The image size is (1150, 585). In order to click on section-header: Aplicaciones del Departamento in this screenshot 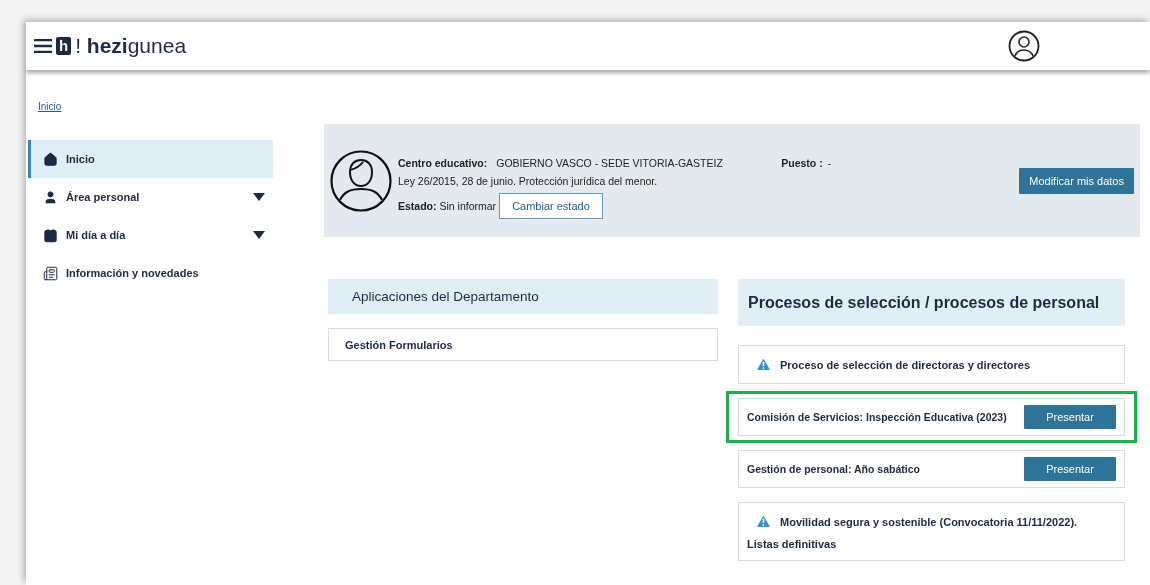, I will do `click(523, 296)`.